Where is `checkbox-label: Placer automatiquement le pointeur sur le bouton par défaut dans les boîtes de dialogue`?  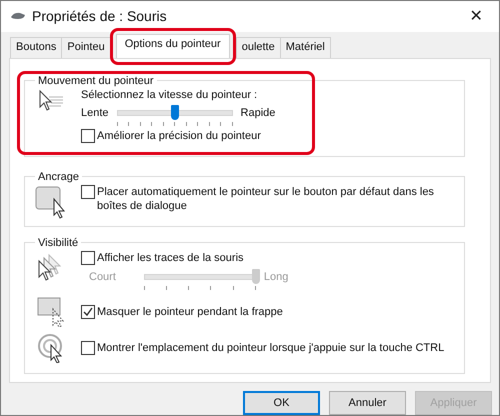 checkbox-label: Placer automatiquement le pointeur sur le bouton par défaut dans les boîtes de dialogue is located at coordinates (266, 198).